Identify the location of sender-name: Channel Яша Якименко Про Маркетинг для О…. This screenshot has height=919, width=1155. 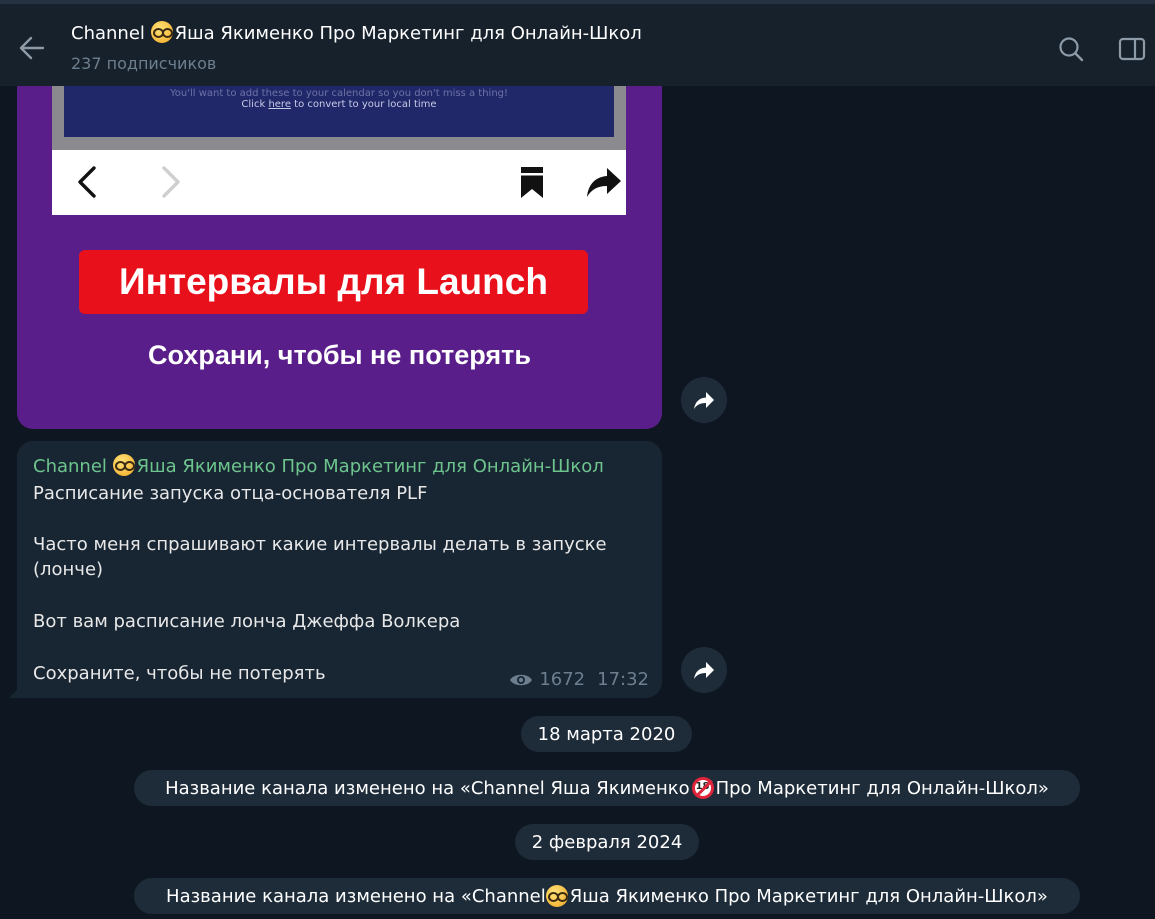
(318, 465).